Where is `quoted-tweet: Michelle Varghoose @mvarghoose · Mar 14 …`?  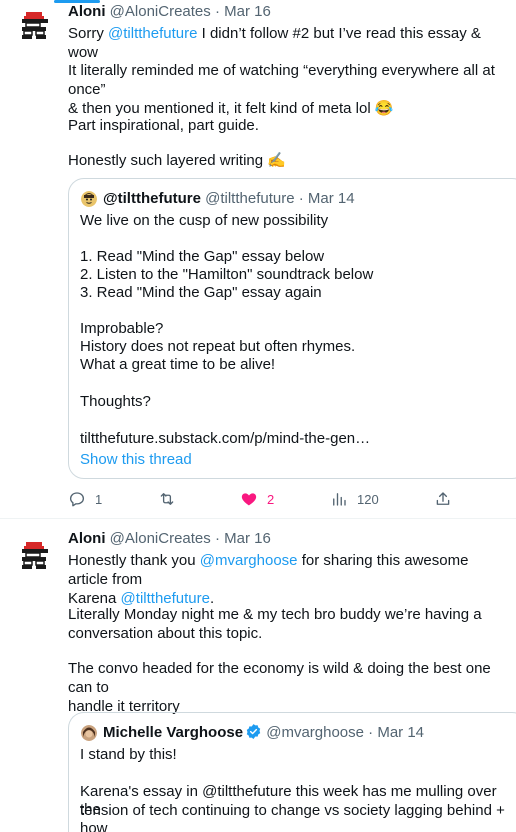
quoted-tweet: Michelle Varghoose @mvarghoose · Mar 14 … is located at coordinates (292, 772).